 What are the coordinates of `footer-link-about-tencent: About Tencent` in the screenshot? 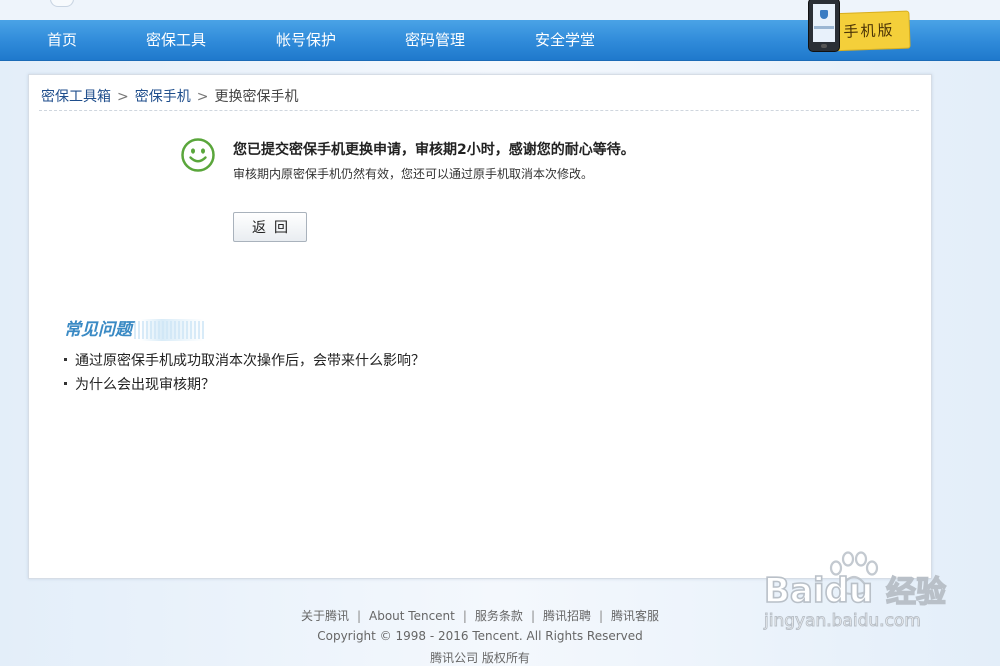 It's located at (412, 616).